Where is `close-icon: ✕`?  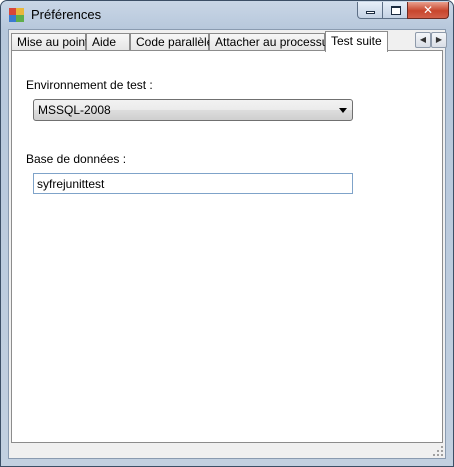
close-icon: ✕ is located at coordinates (428, 10).